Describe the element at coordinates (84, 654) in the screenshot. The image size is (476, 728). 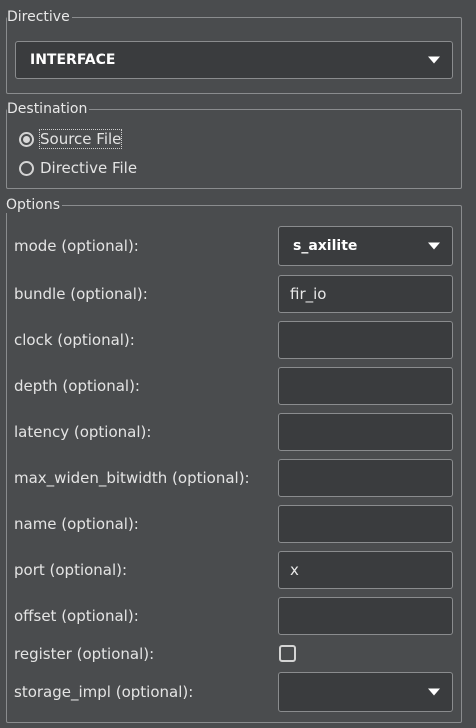
I see `register-label: register (optional):` at that location.